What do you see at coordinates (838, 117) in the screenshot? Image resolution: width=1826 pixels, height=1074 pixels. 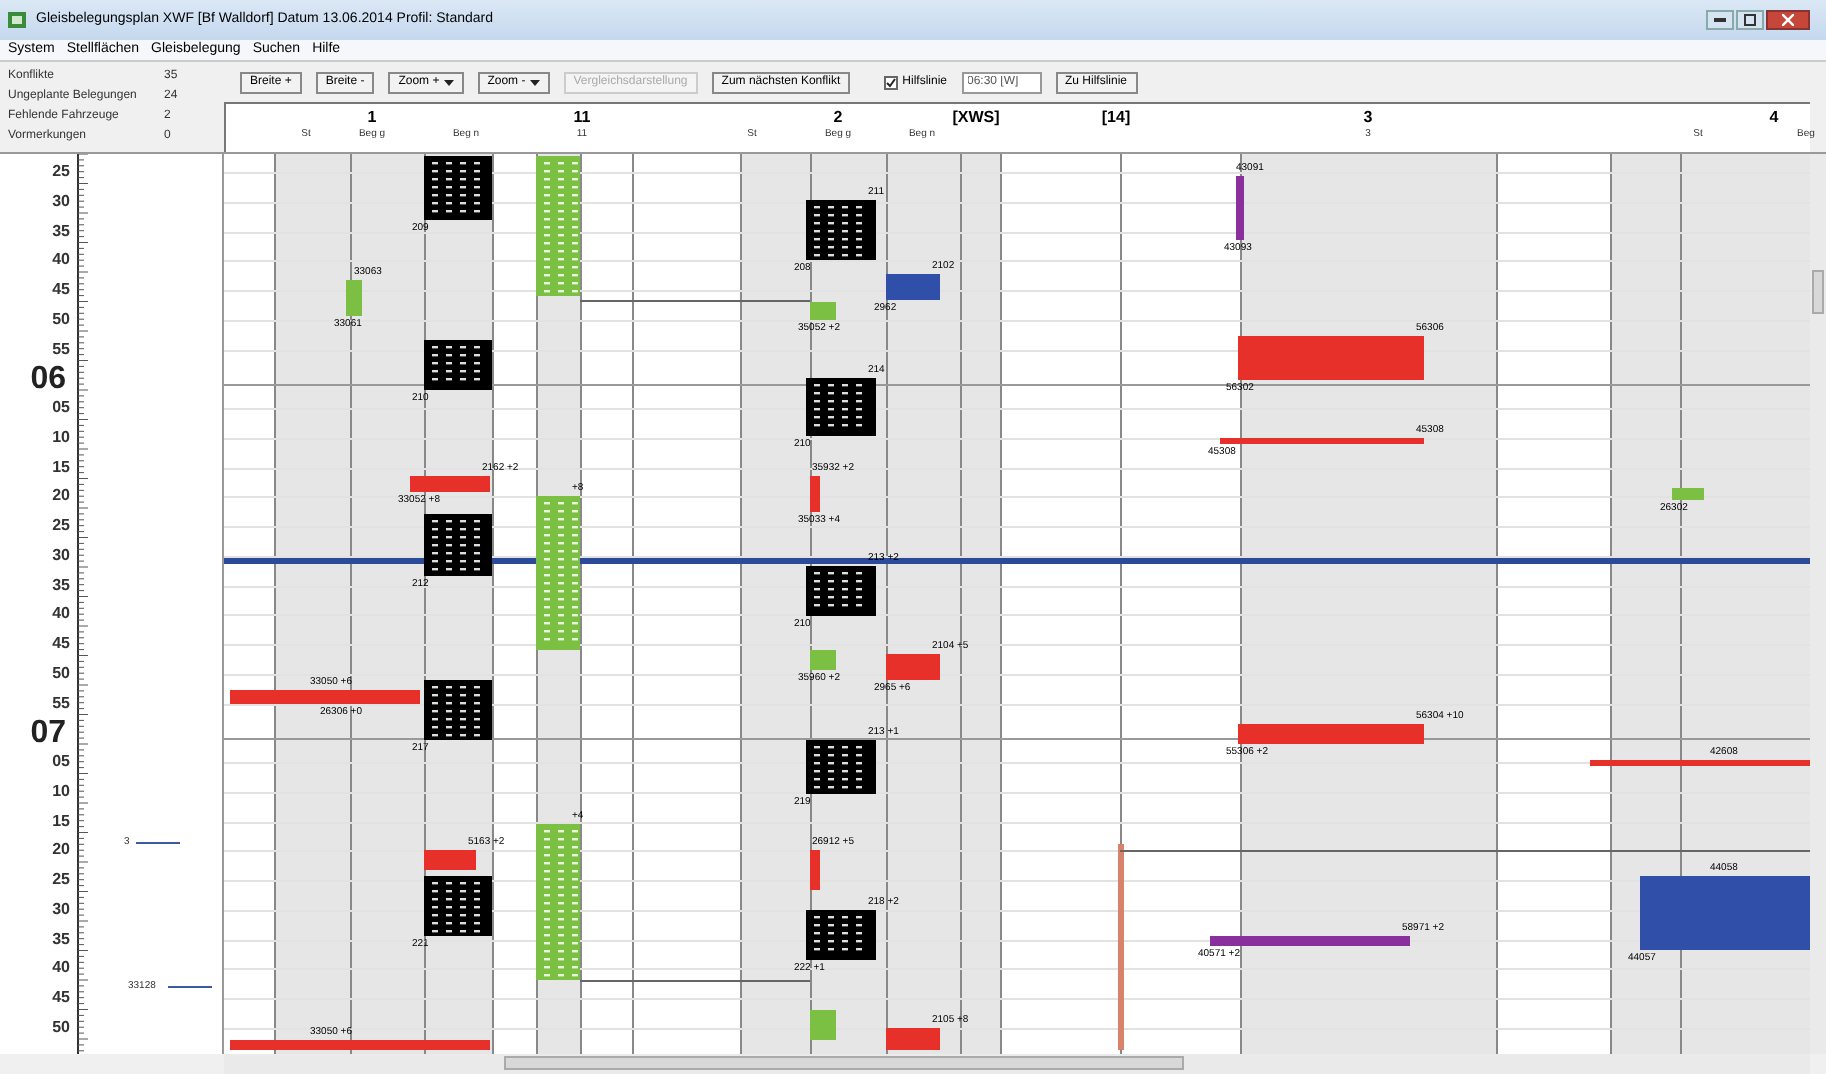 I see `track-name: 2` at bounding box center [838, 117].